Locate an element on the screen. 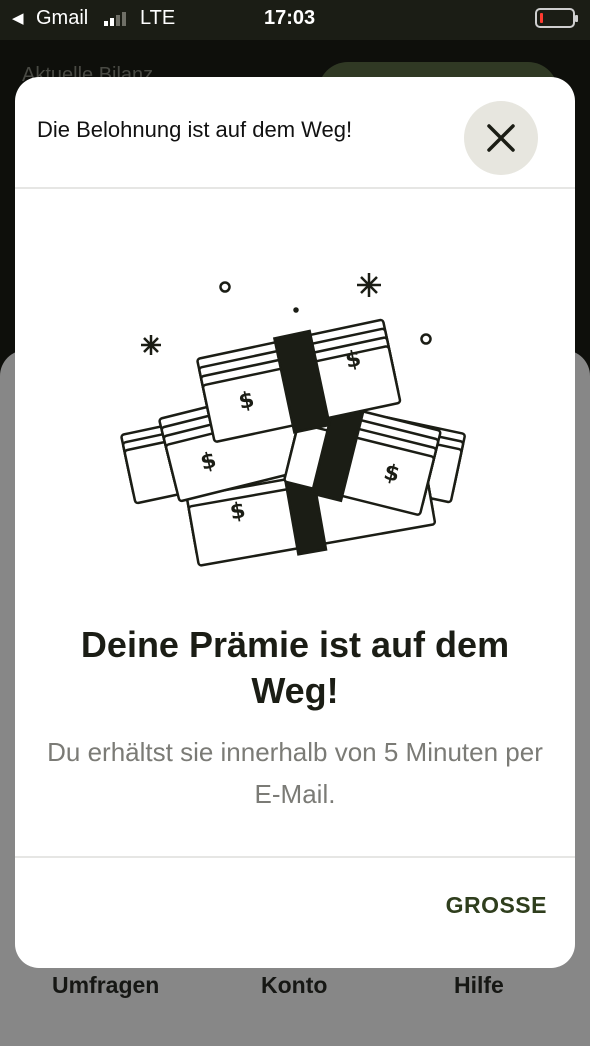  headline: Deine Prämie ist auf dem Weg! is located at coordinates (295, 667).